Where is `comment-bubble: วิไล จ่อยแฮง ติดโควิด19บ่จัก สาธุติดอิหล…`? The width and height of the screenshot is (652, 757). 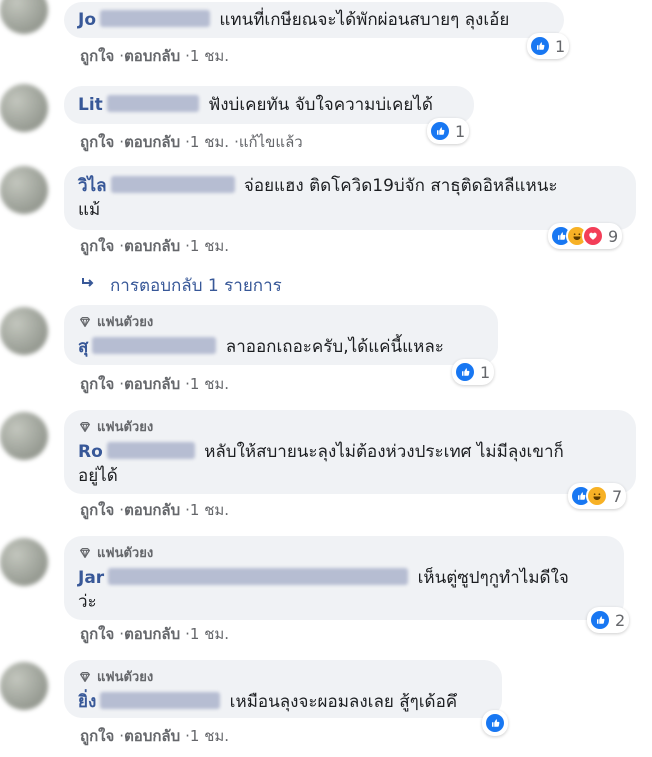 comment-bubble: วิไล จ่อยแฮง ติดโควิด19บ่จัก สาธุติดอิหล… is located at coordinates (350, 198).